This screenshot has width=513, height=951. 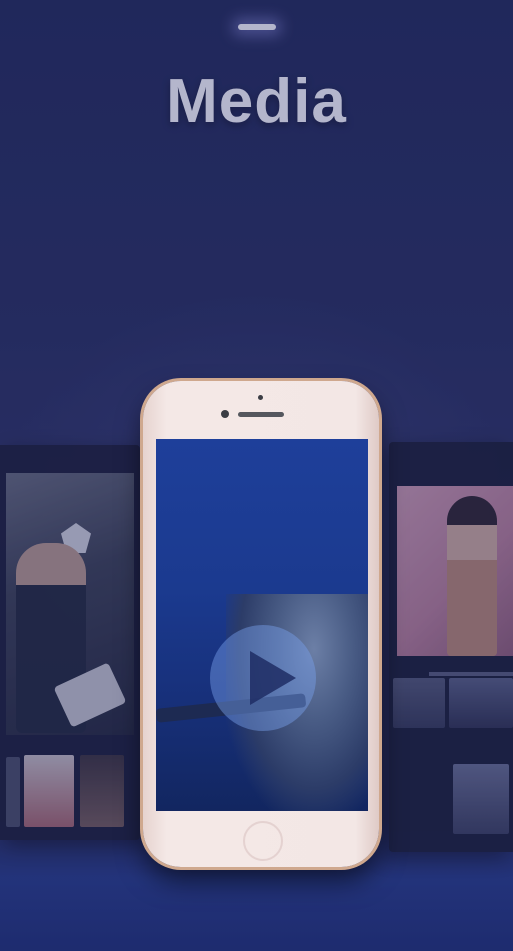 I want to click on home-button, so click(x=263, y=841).